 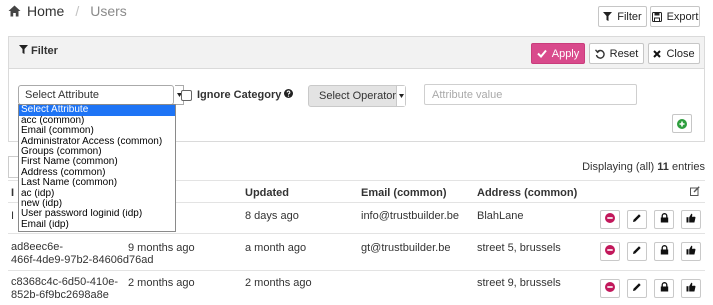 I want to click on check-icon, so click(x=542, y=53).